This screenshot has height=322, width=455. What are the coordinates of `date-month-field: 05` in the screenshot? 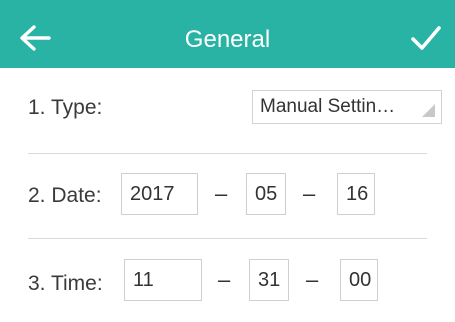 It's located at (266, 194).